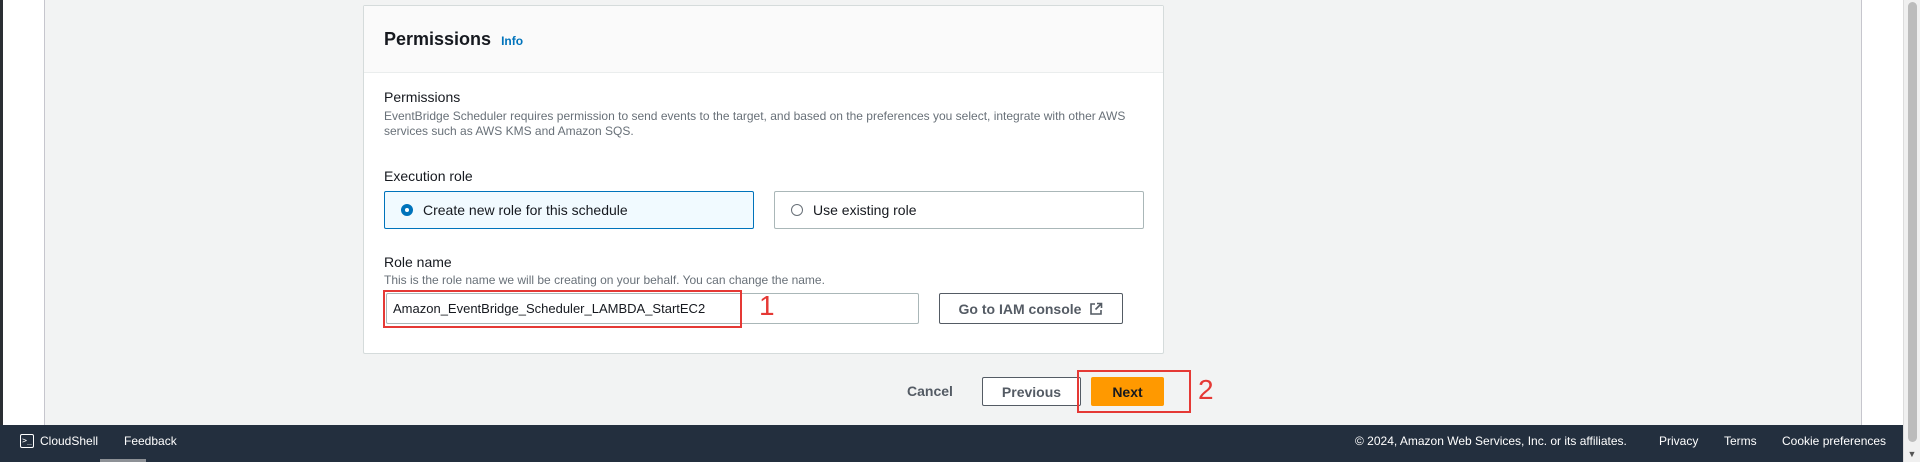 The height and width of the screenshot is (462, 1920). I want to click on use-existing-role-label: Use existing role, so click(865, 210).